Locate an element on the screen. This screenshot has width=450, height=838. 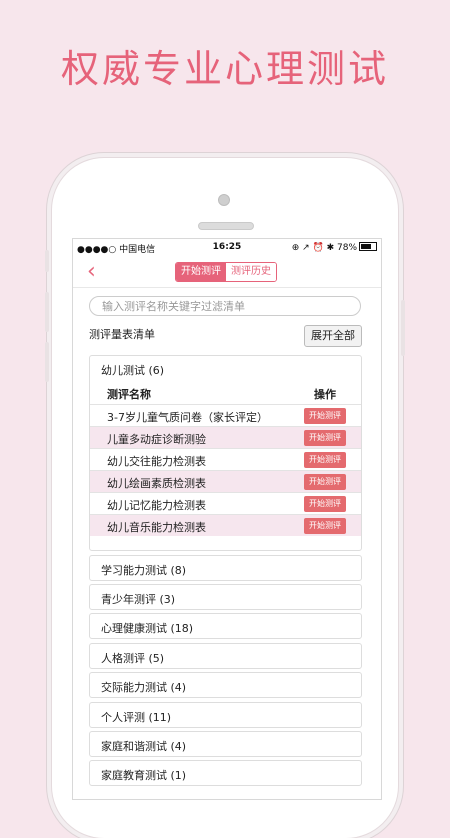
category-label: 青少年测评 (3) is located at coordinates (138, 599).